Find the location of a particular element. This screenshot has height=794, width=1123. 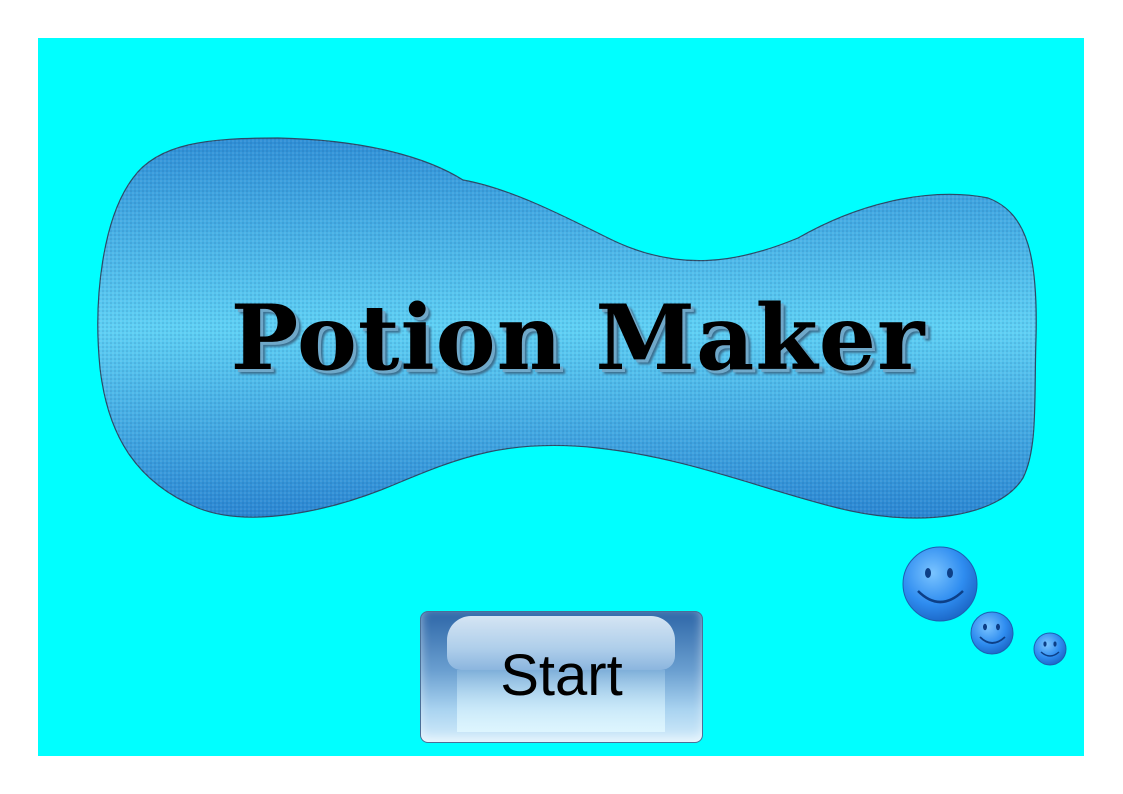

start-button-label: Start is located at coordinates (561, 675).